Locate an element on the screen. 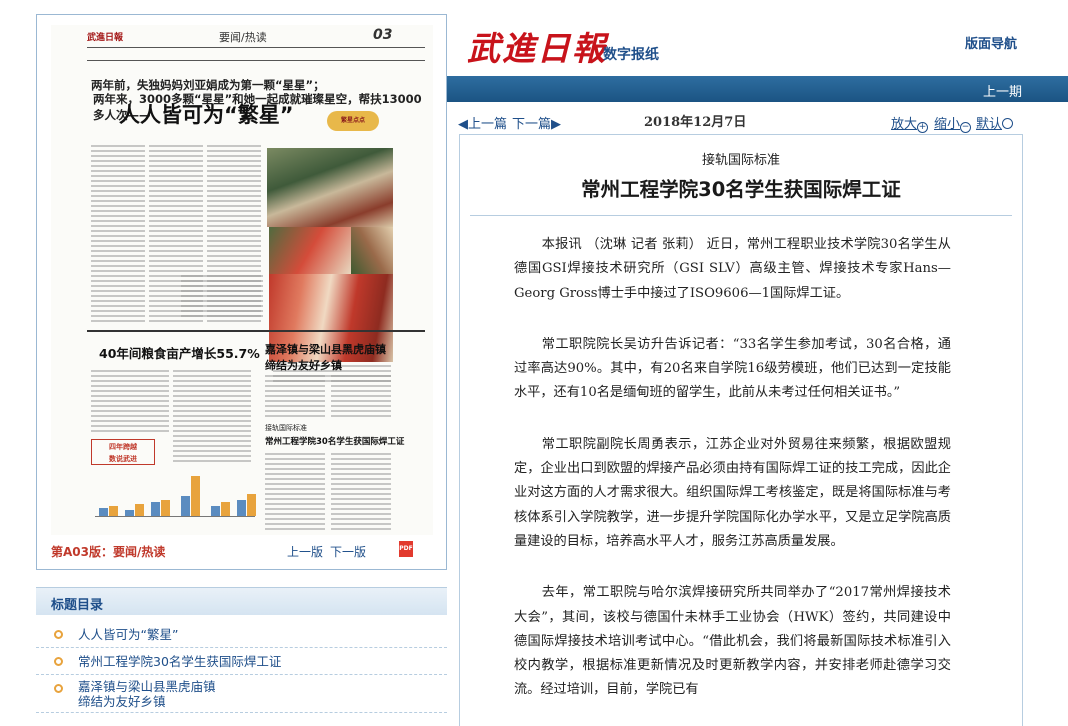 The width and height of the screenshot is (1068, 726). feature-badge-text: 四年跨越 数说武进 is located at coordinates (123, 453).